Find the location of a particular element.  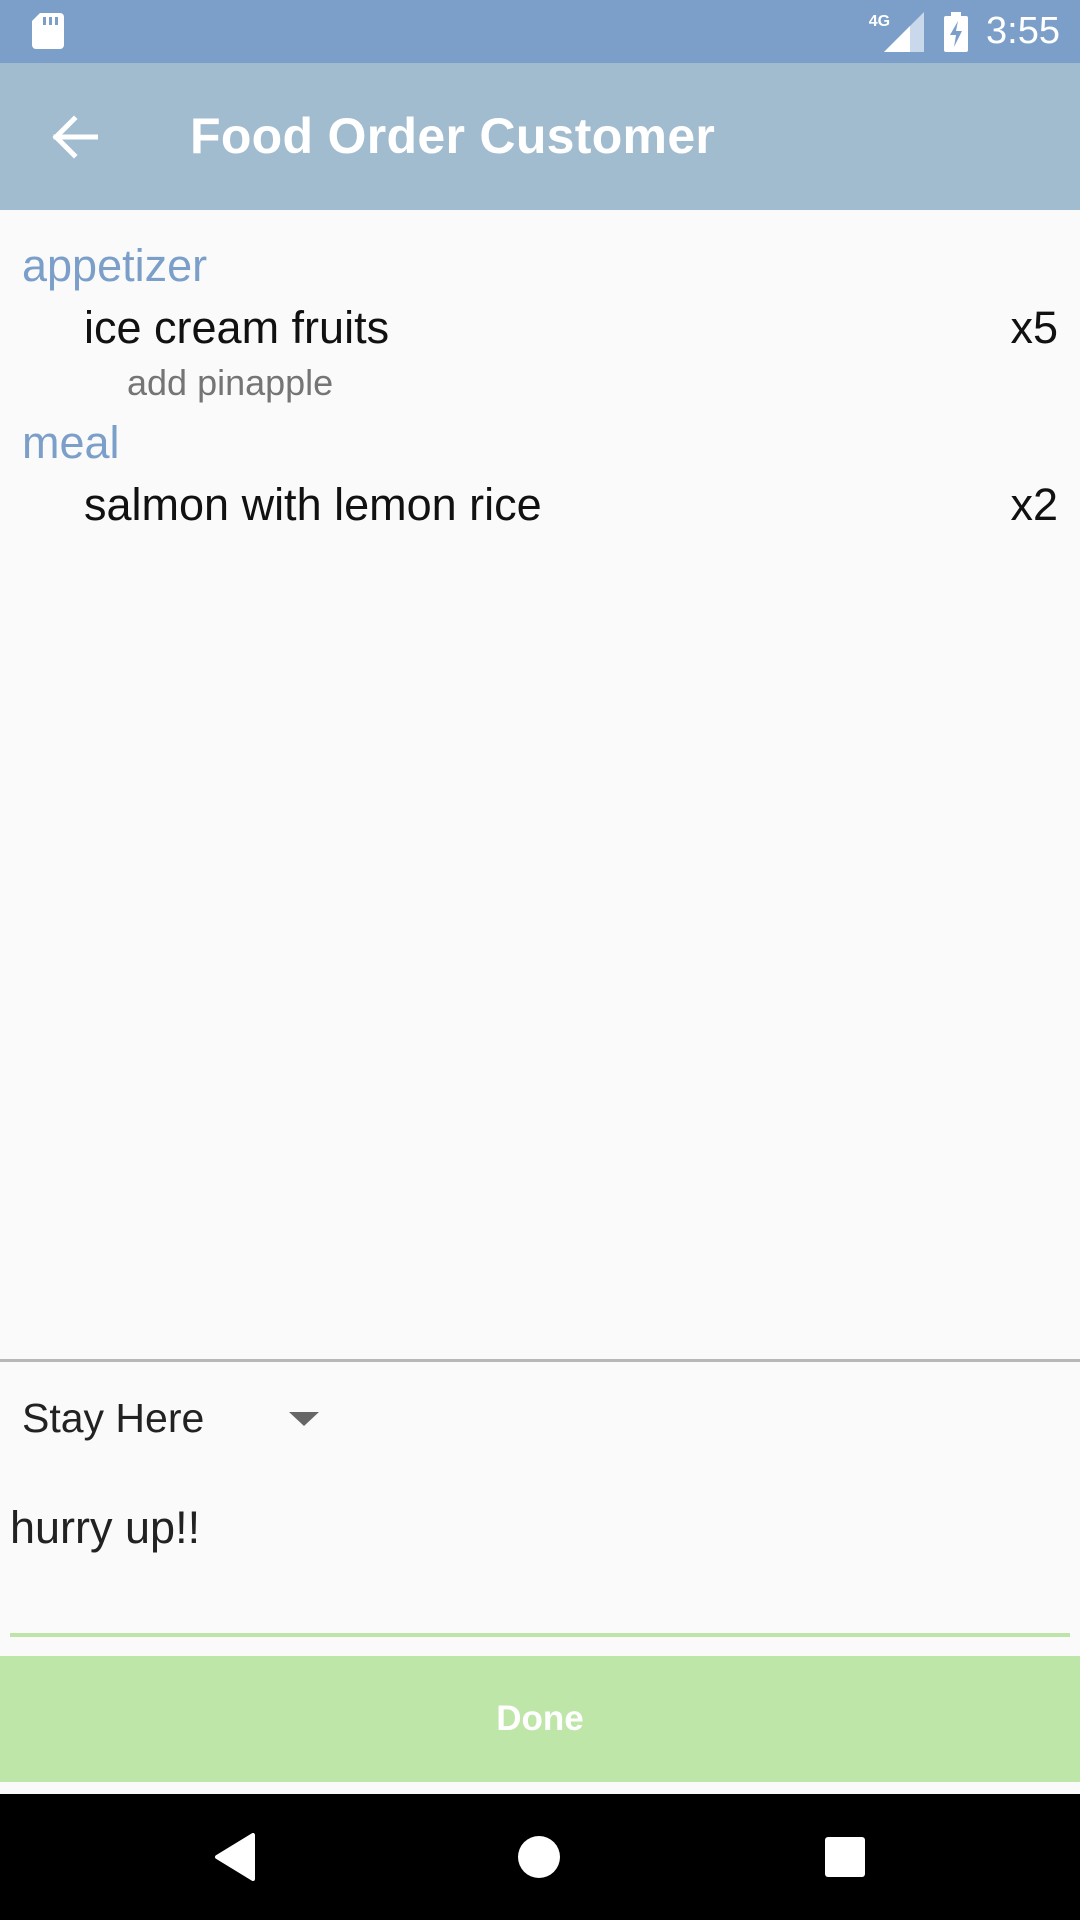

nav-home-button is located at coordinates (539, 1857).